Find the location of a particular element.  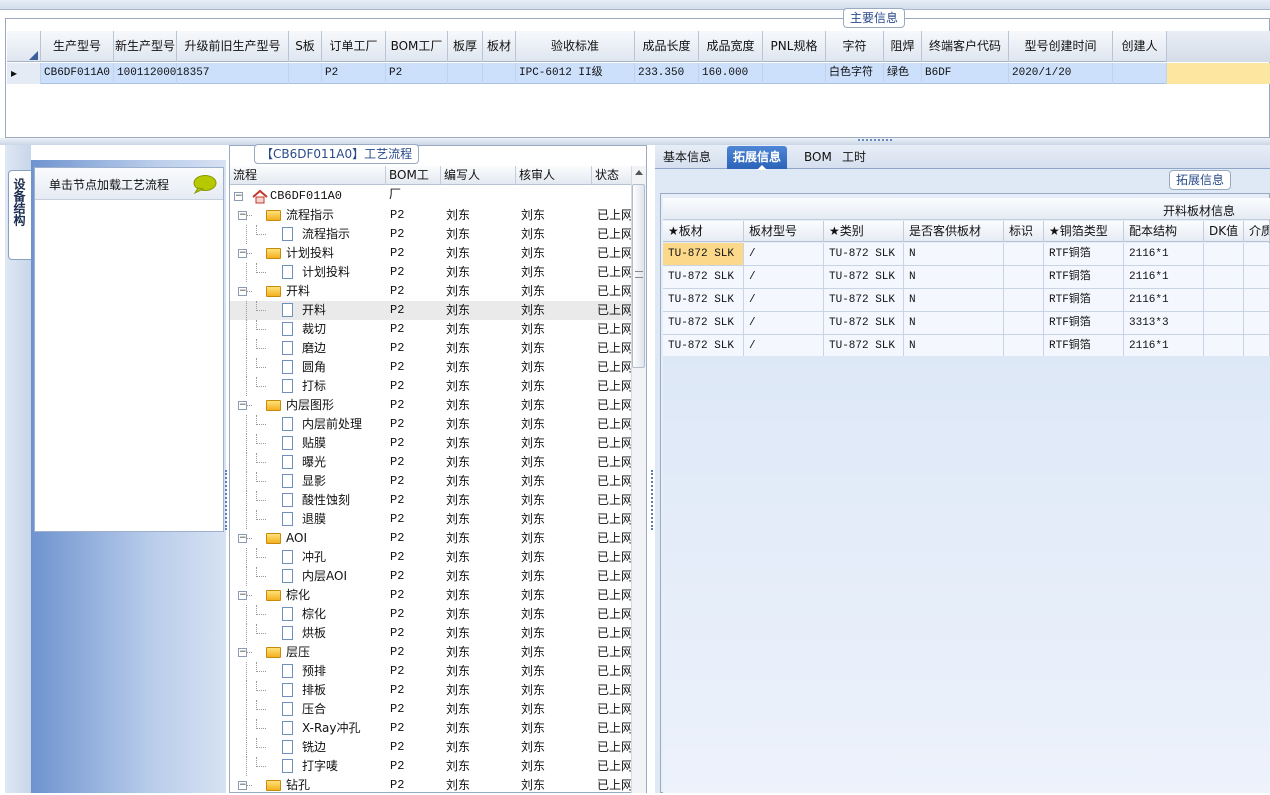

cell-acceptance-std: IPC-6012 II级 is located at coordinates (575, 73).